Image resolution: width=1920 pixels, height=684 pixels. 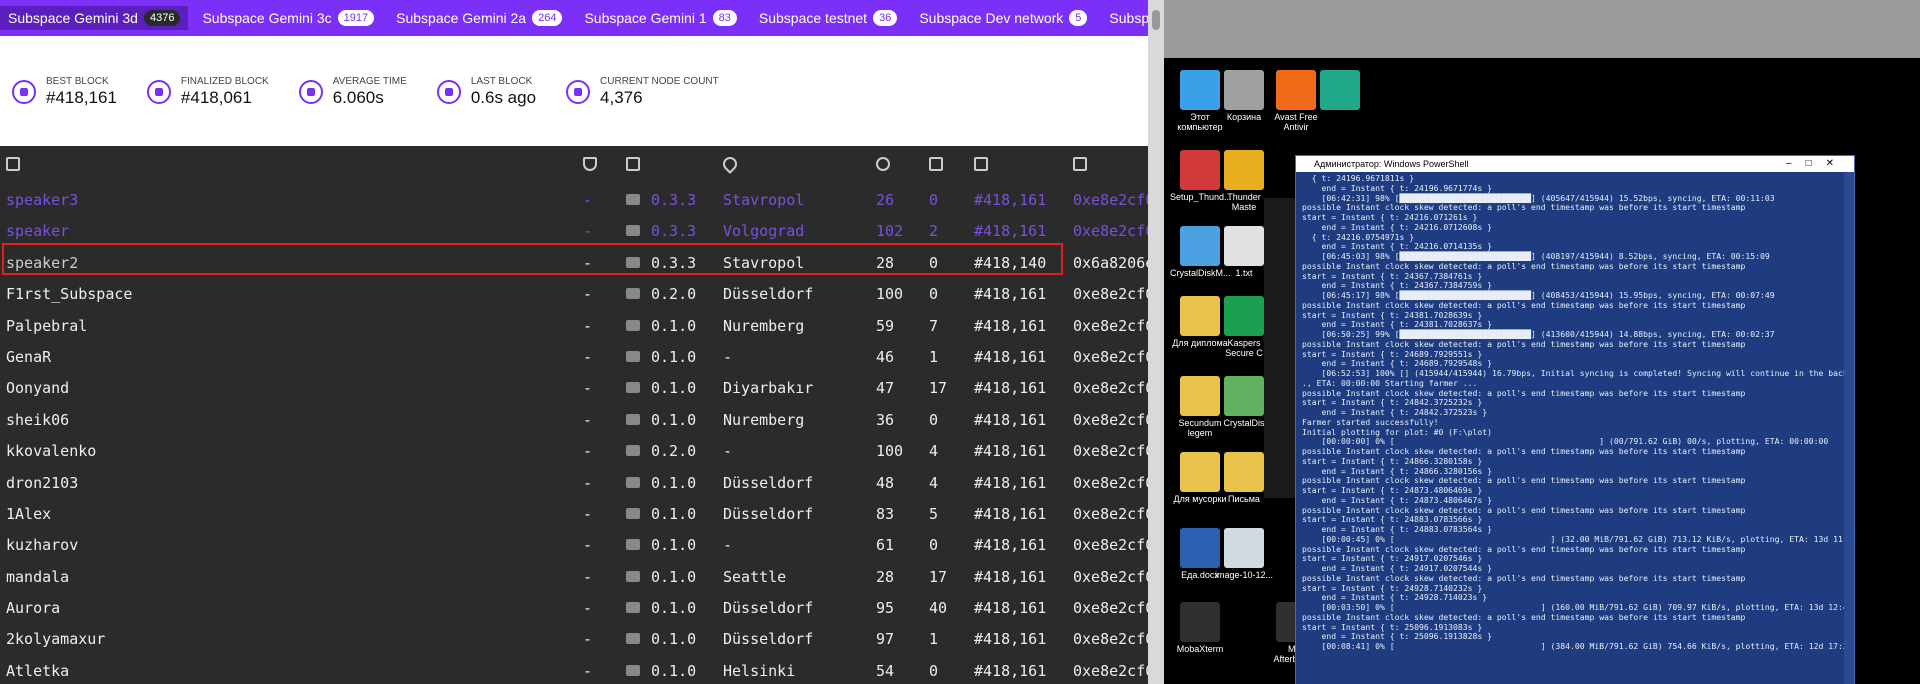 What do you see at coordinates (574, 544) in the screenshot?
I see `table-row: kuzharov - 0.1.0 - 61 0 #418,161 0xe8e2cf0` at bounding box center [574, 544].